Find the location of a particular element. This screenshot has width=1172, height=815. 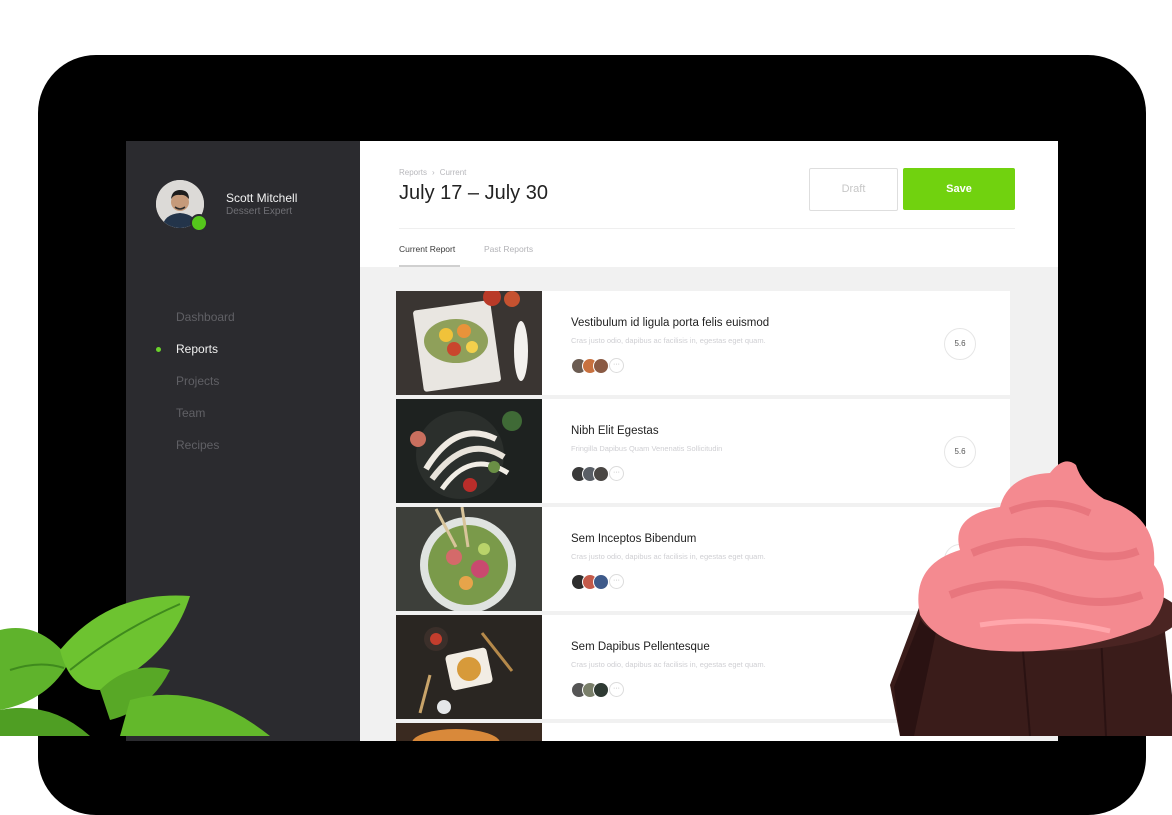

sidebar-item-team: Team is located at coordinates (243, 413).